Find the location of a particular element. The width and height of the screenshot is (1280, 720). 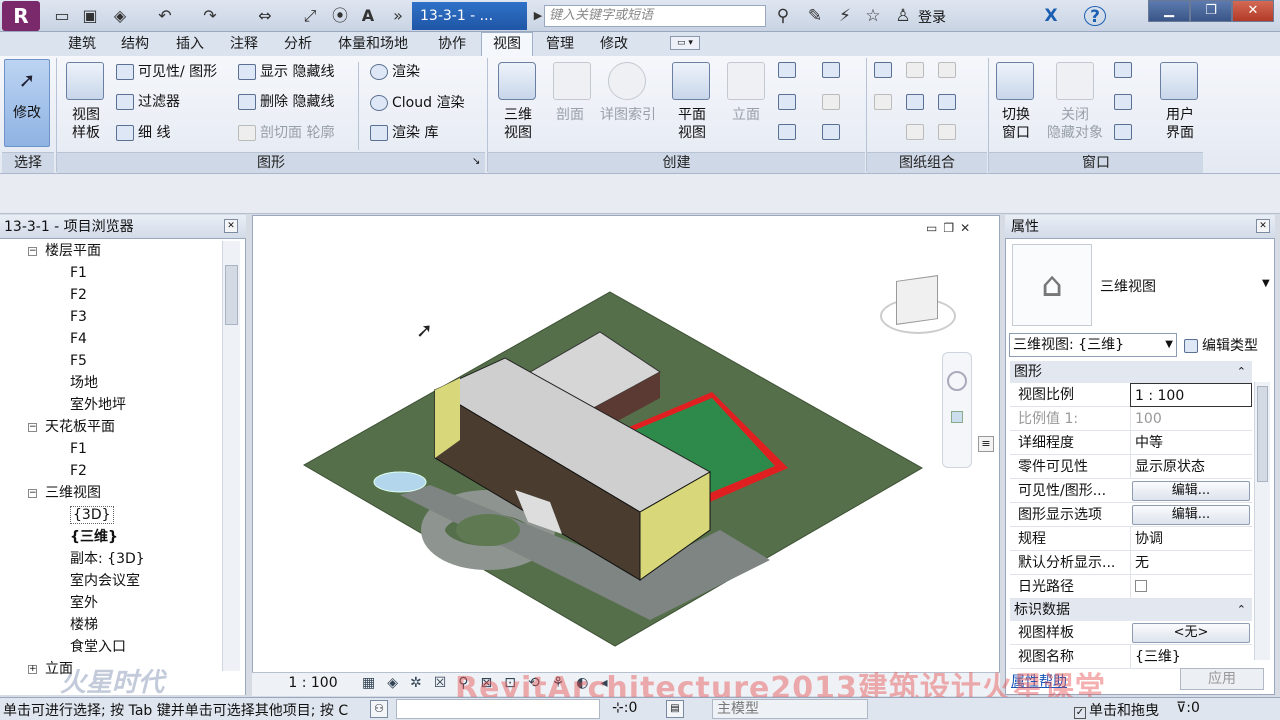

render-button: 渲染 is located at coordinates (395, 72).